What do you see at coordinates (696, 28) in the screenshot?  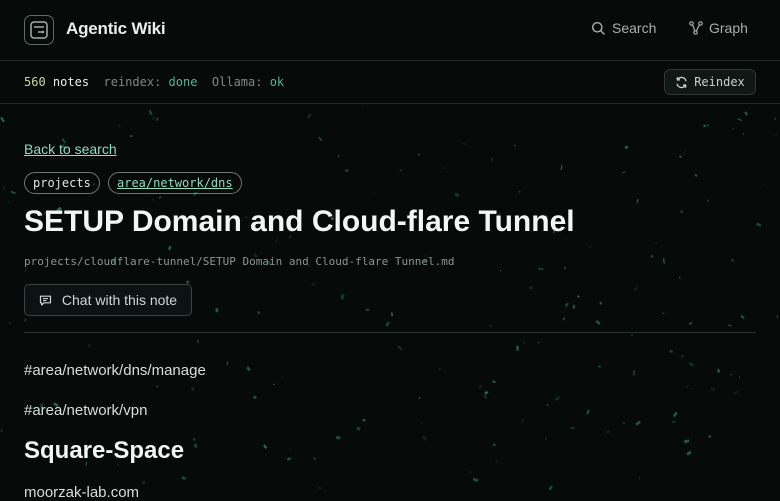 I see `graph-nodes-icon` at bounding box center [696, 28].